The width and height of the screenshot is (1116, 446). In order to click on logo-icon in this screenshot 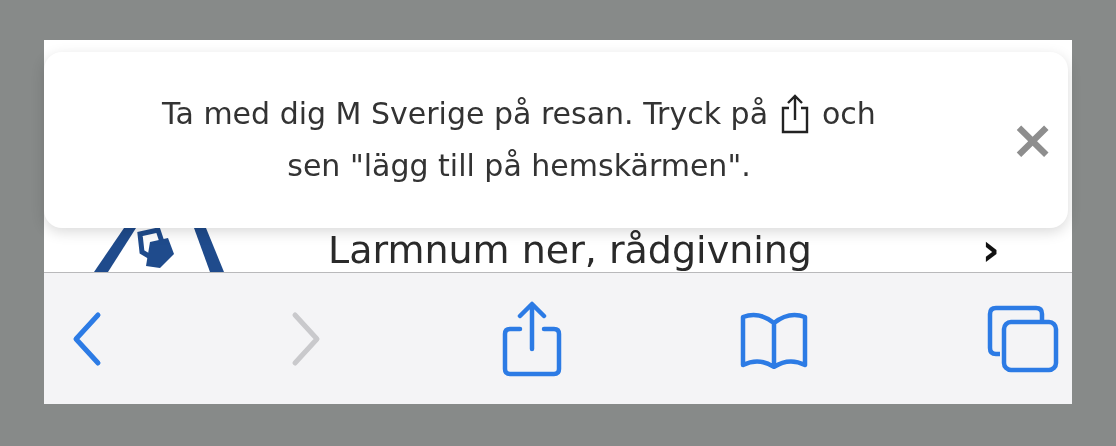, I will do `click(159, 250)`.